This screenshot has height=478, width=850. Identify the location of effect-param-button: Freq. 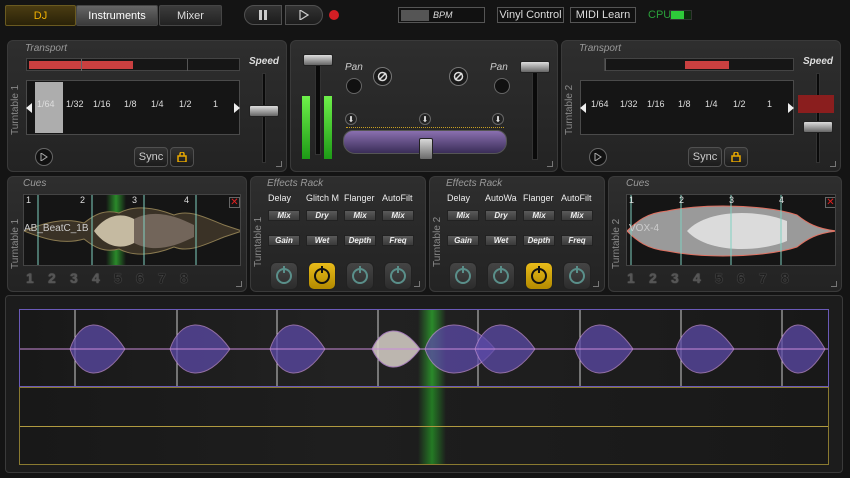
(398, 240).